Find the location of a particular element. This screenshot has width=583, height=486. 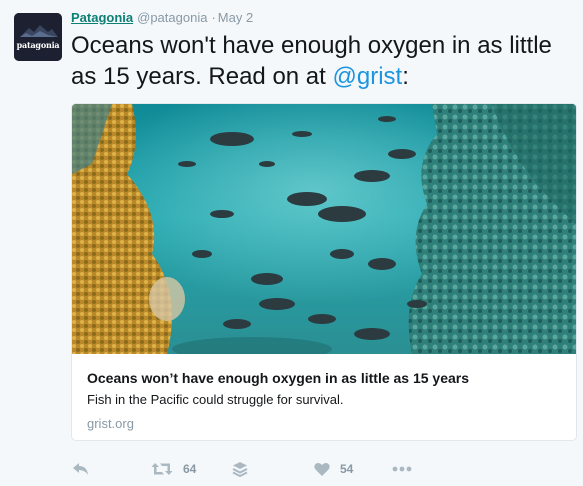

tweet-text-end: : is located at coordinates (405, 76).